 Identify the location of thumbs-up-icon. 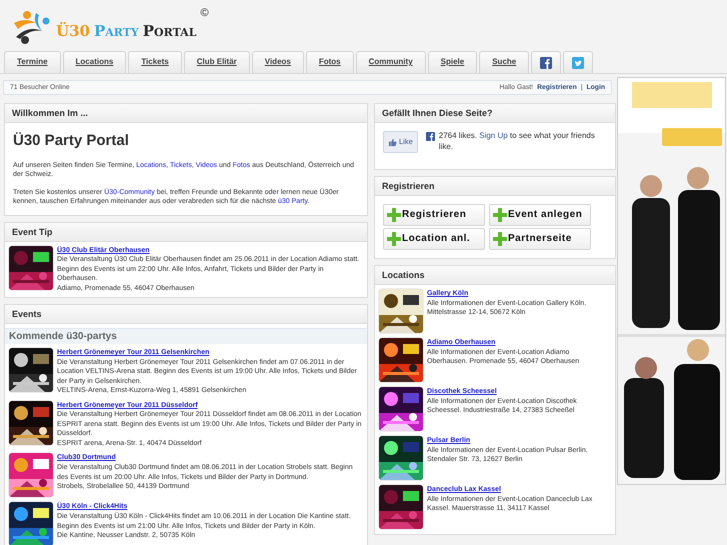
(392, 142).